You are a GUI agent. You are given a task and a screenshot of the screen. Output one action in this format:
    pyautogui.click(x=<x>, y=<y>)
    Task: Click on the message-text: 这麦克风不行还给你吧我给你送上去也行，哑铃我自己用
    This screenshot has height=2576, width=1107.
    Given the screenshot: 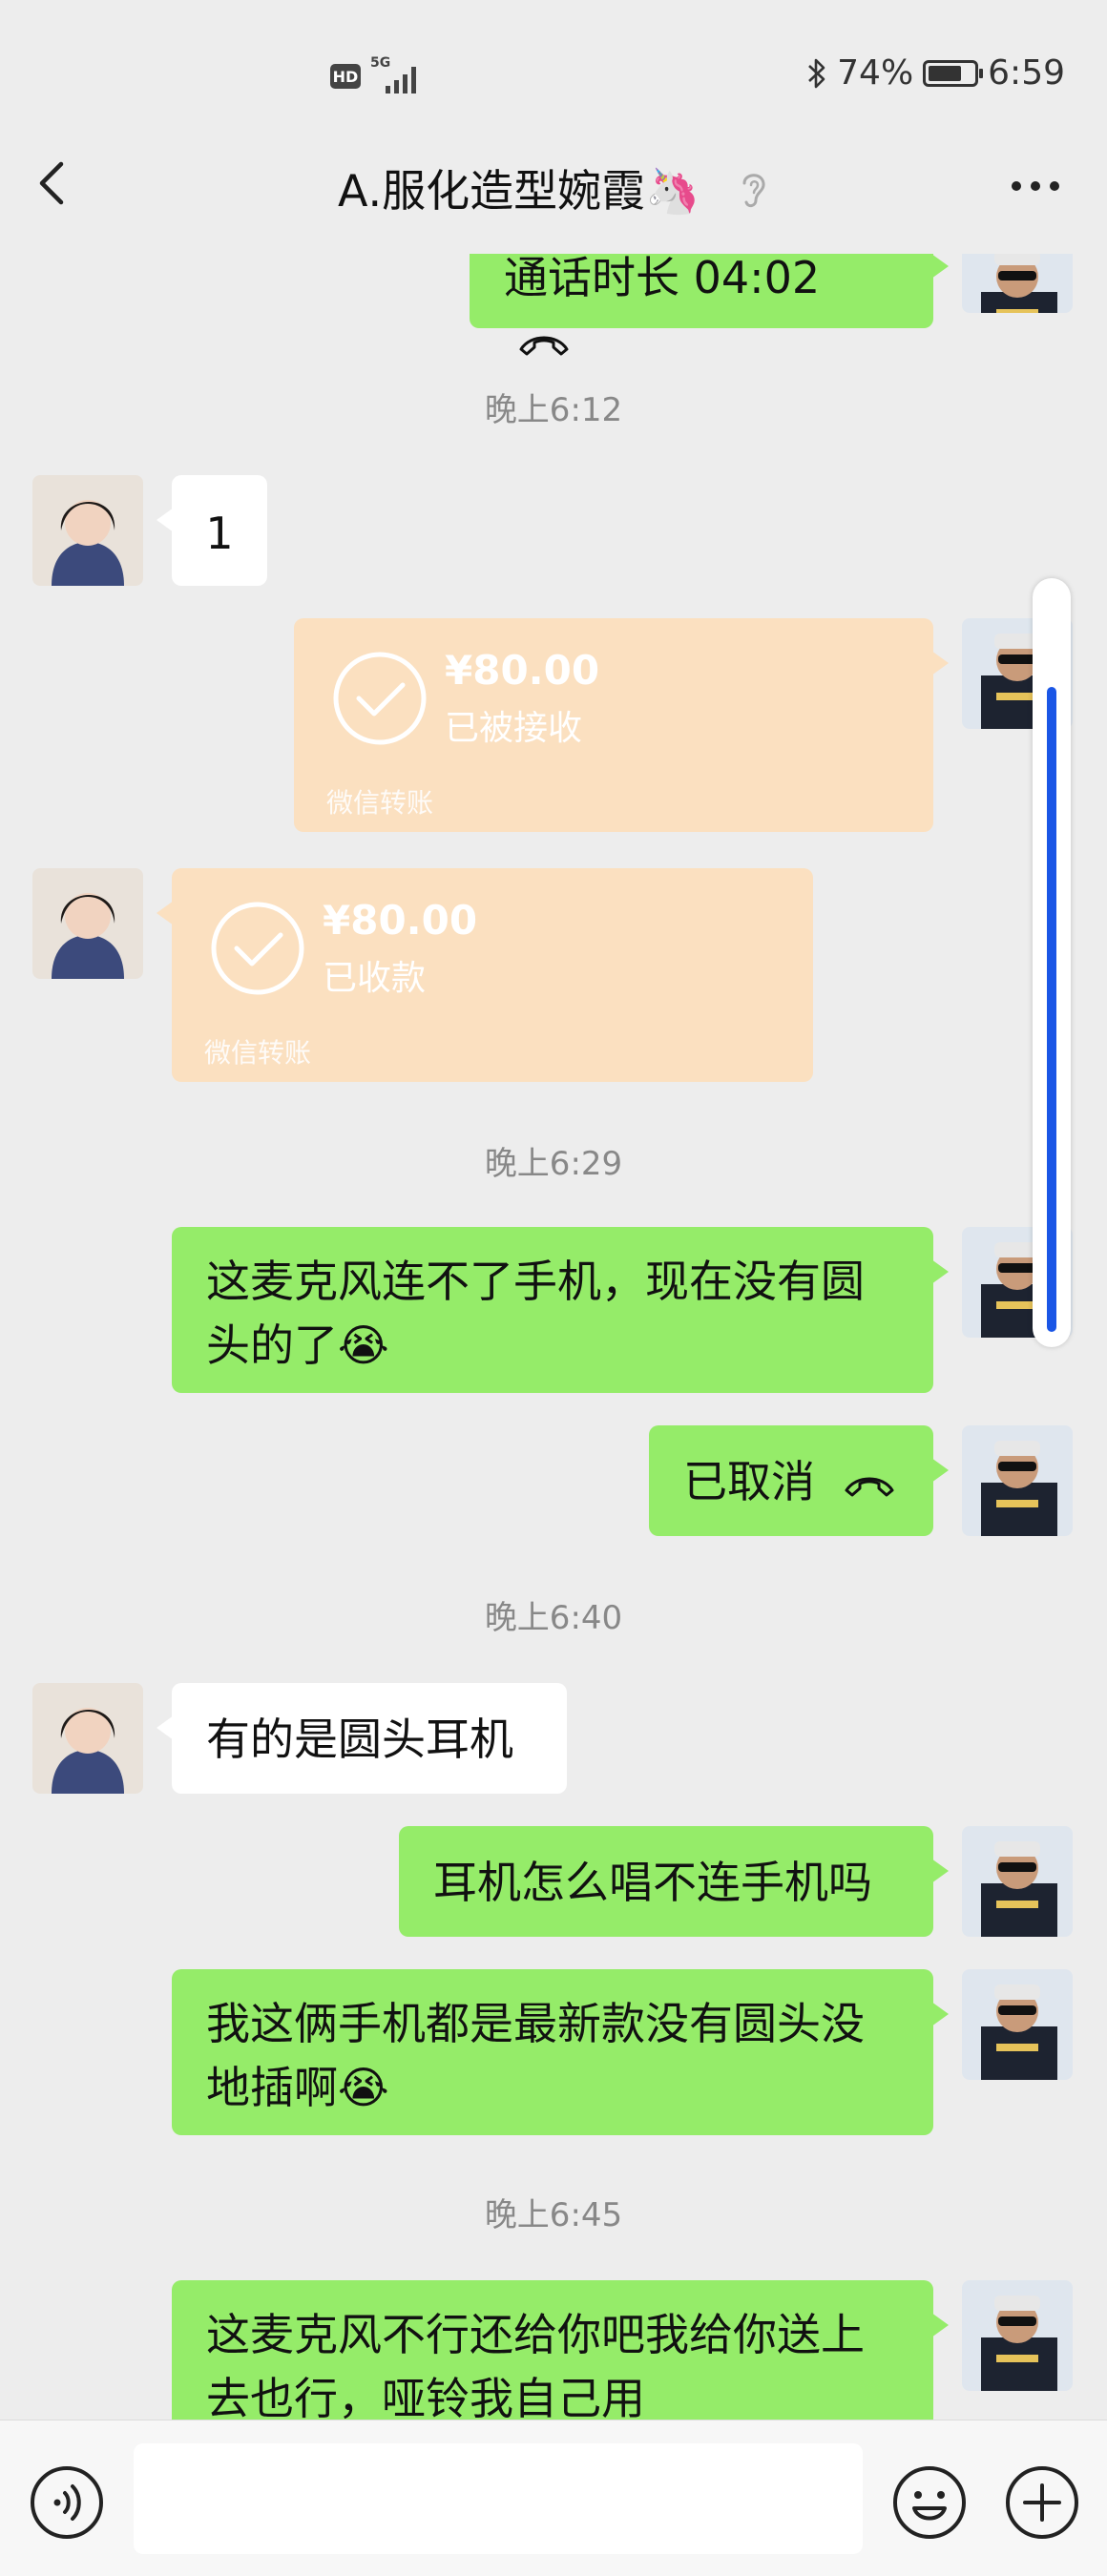 What is the action you would take?
    pyautogui.click(x=535, y=2364)
    